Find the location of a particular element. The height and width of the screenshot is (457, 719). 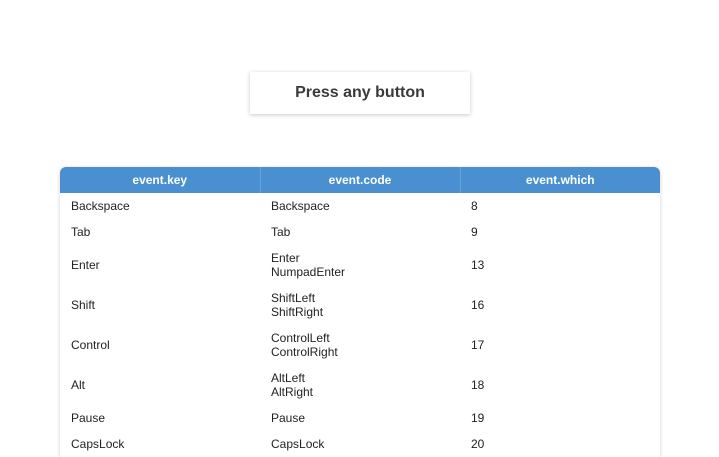

table-row: Enter Enter NumpadEnter 13 is located at coordinates (360, 265).